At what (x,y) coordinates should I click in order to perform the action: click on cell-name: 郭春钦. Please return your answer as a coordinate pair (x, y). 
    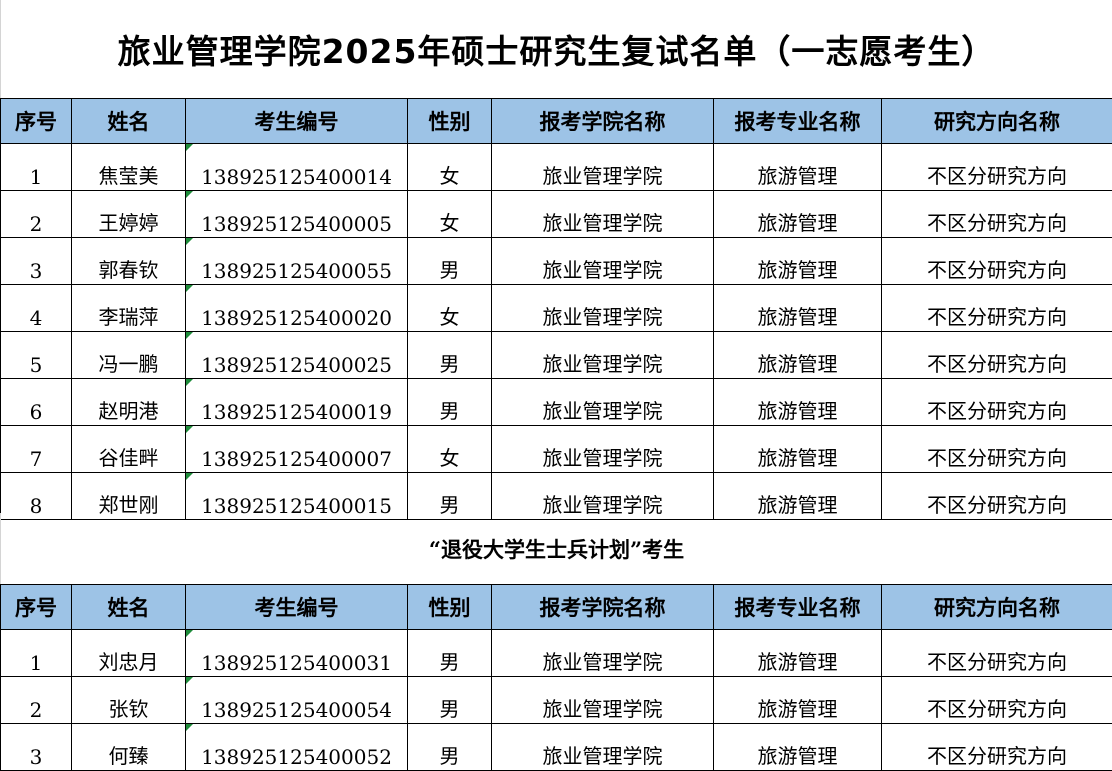
    Looking at the image, I should click on (129, 261).